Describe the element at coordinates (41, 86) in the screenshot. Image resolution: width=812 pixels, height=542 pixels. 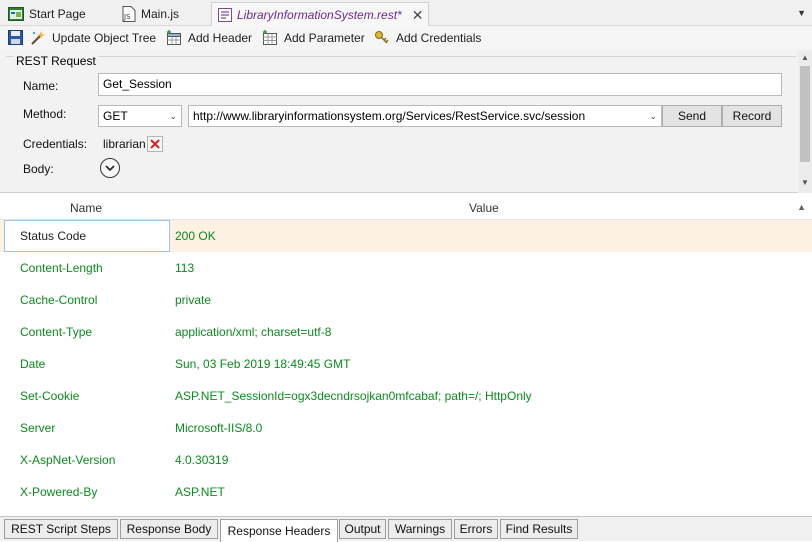
I see `name-label: Name:` at that location.